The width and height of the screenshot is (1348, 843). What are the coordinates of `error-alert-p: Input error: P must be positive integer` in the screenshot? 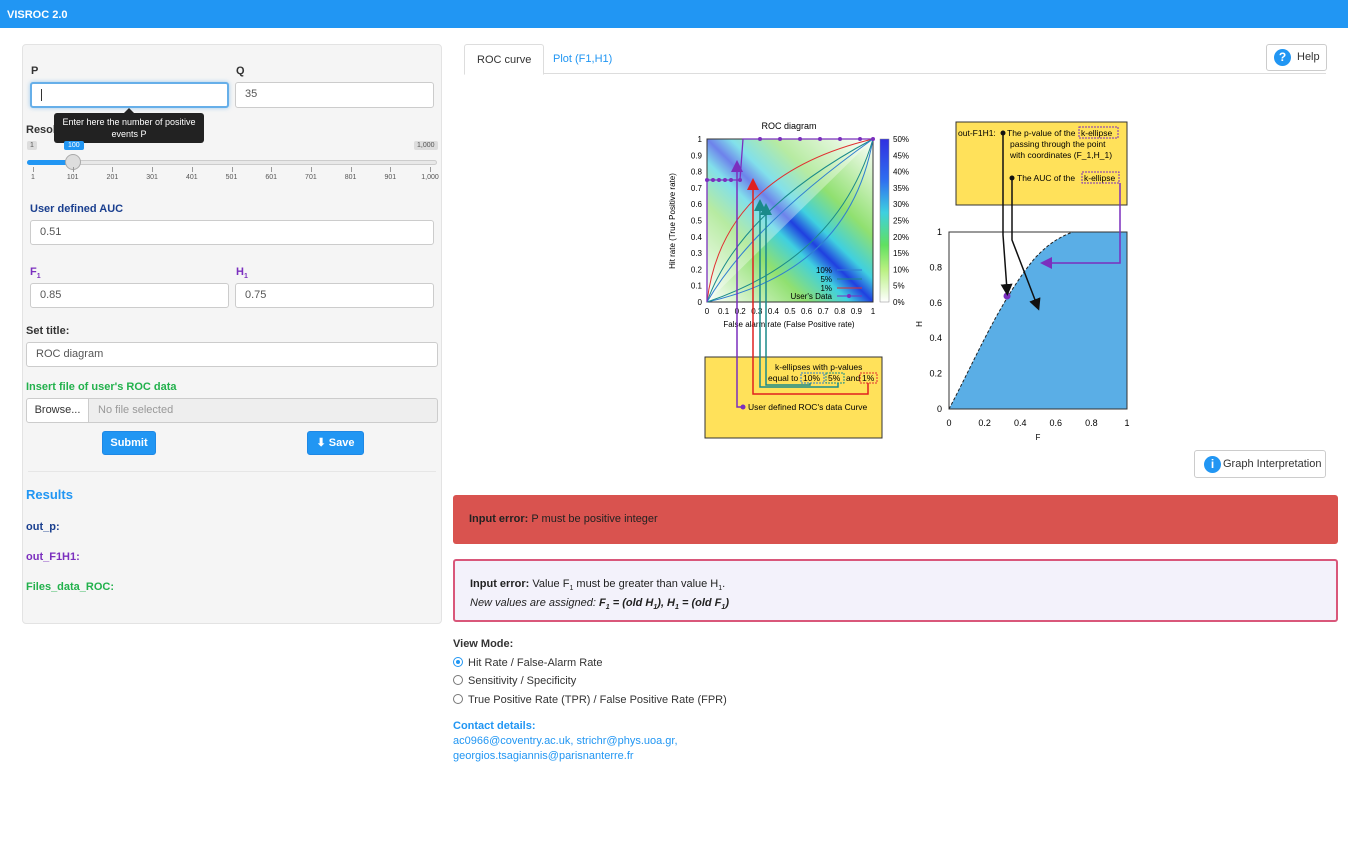 It's located at (895, 519).